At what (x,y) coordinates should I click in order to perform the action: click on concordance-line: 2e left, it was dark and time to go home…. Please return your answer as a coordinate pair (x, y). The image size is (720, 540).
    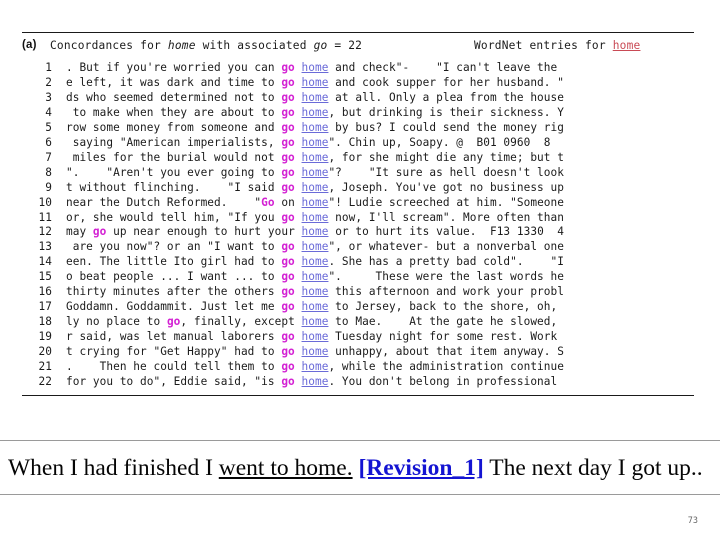
    Looking at the image, I should click on (358, 83).